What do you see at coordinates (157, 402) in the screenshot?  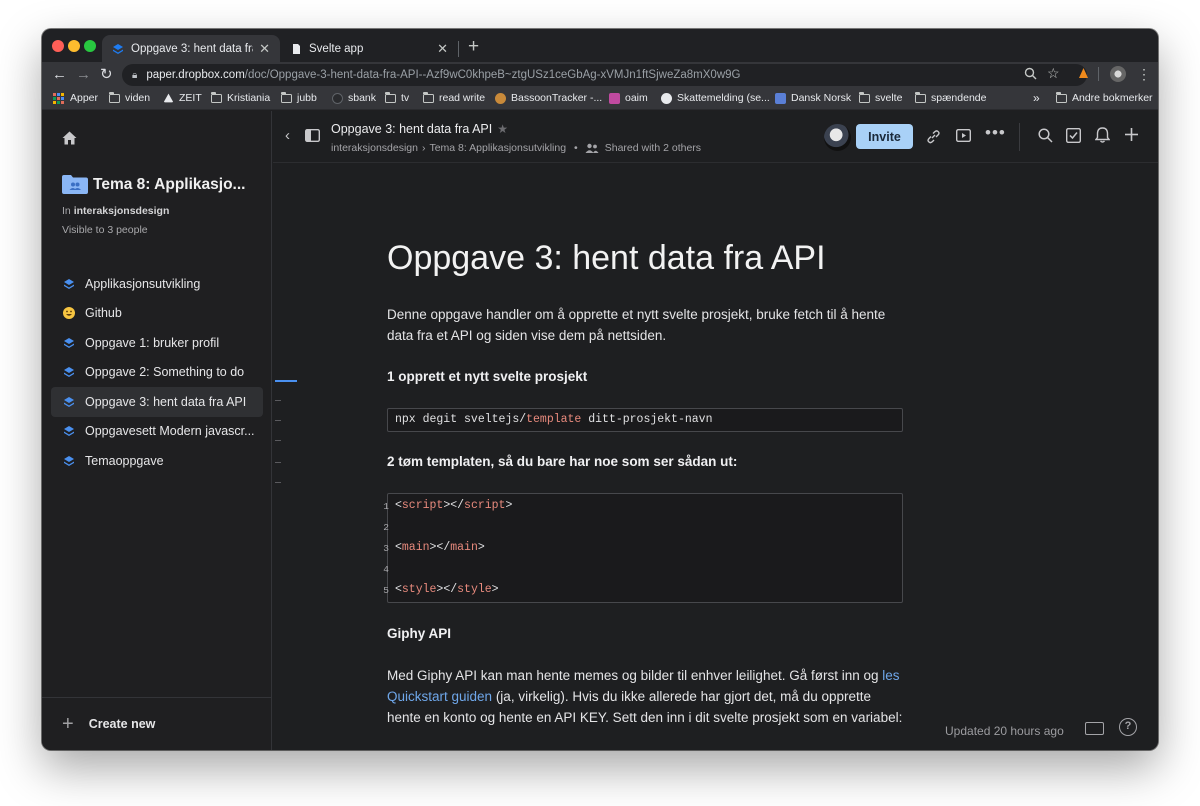 I see `sidebar-item-oppgave-3: Oppgave 3: hent data fra API` at bounding box center [157, 402].